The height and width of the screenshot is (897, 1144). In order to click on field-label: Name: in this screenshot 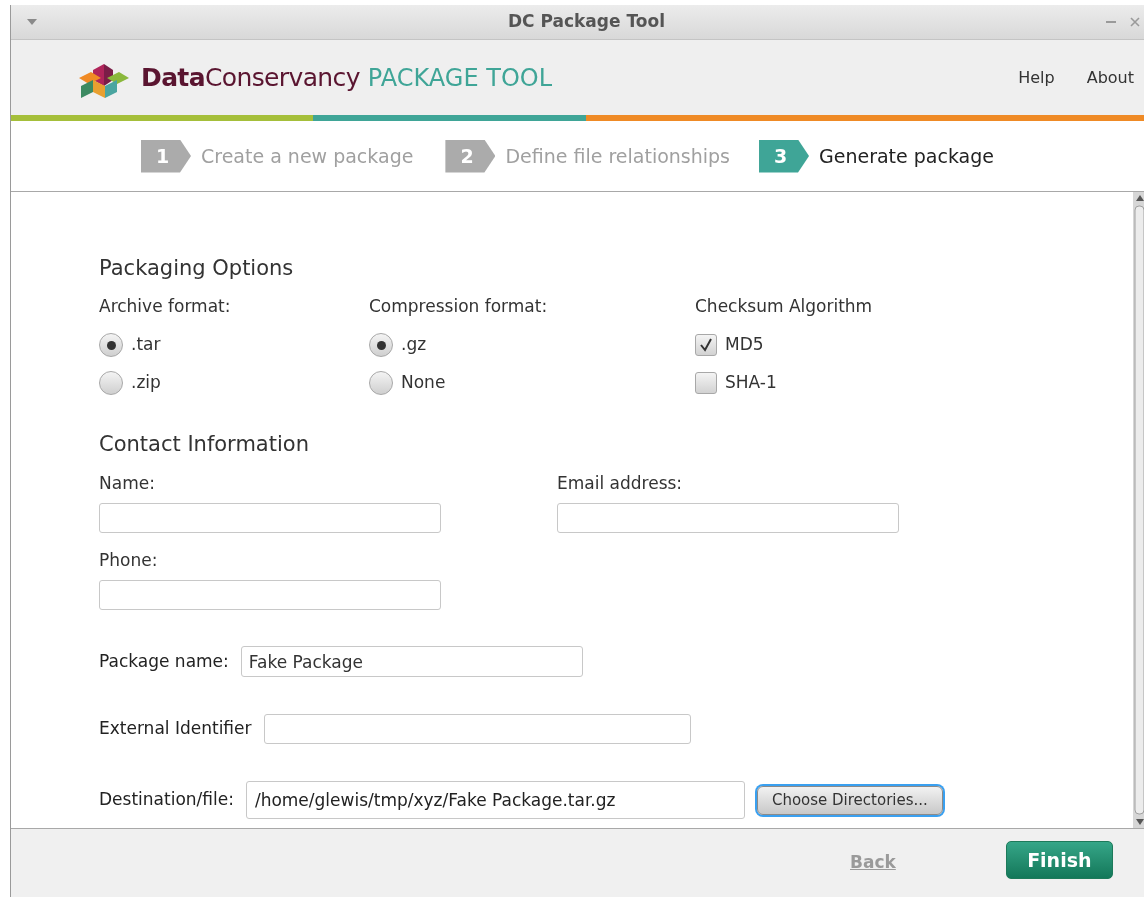, I will do `click(127, 483)`.